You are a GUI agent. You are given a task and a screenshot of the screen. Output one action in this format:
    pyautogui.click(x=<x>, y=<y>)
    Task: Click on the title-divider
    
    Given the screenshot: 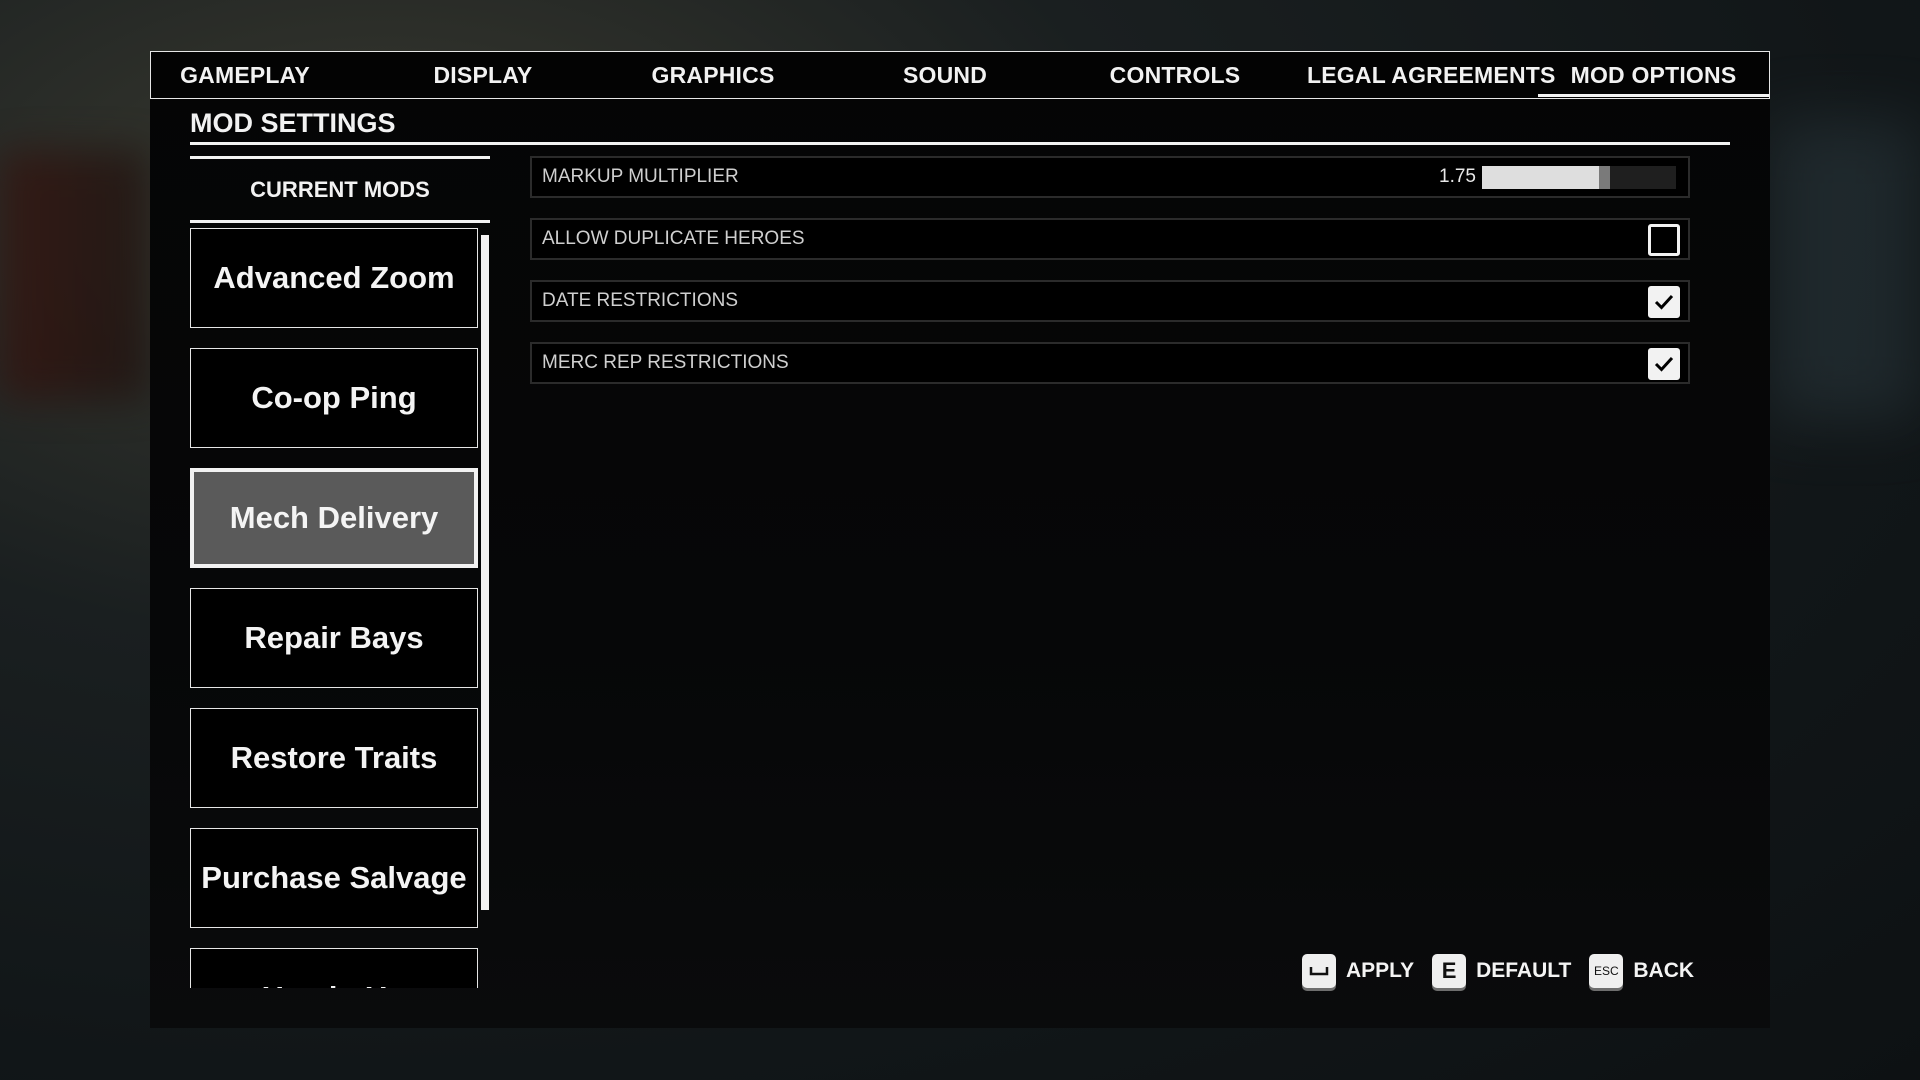 What is the action you would take?
    pyautogui.click(x=960, y=143)
    